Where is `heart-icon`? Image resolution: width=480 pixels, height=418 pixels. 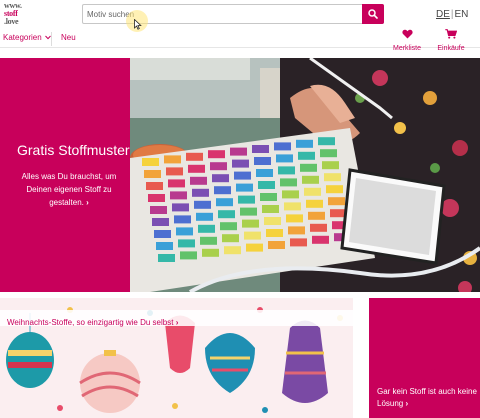 heart-icon is located at coordinates (407, 34).